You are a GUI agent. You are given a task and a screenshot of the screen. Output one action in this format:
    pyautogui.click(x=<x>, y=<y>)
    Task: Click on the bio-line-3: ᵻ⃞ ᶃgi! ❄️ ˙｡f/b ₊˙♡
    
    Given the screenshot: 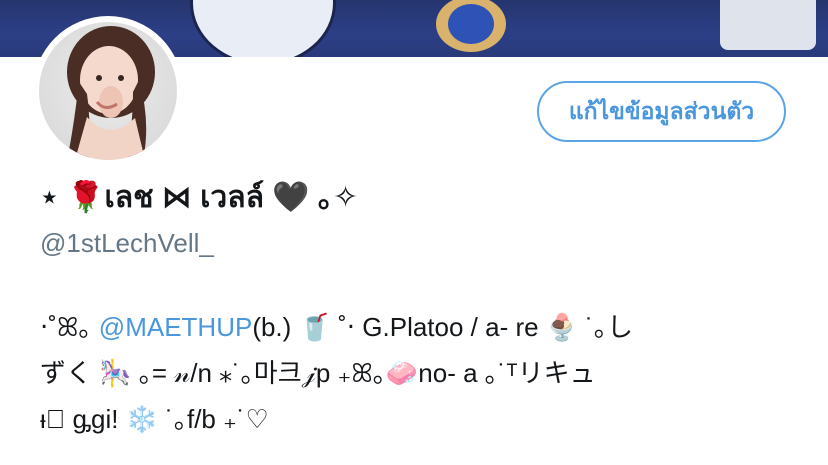 What is the action you would take?
    pyautogui.click(x=154, y=419)
    